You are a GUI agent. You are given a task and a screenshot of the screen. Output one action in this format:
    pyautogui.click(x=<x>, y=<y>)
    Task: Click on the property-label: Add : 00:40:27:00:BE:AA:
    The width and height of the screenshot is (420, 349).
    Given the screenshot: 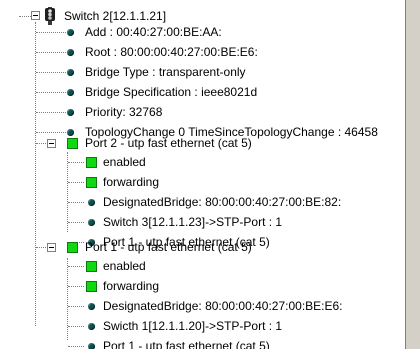 What is the action you would take?
    pyautogui.click(x=153, y=32)
    